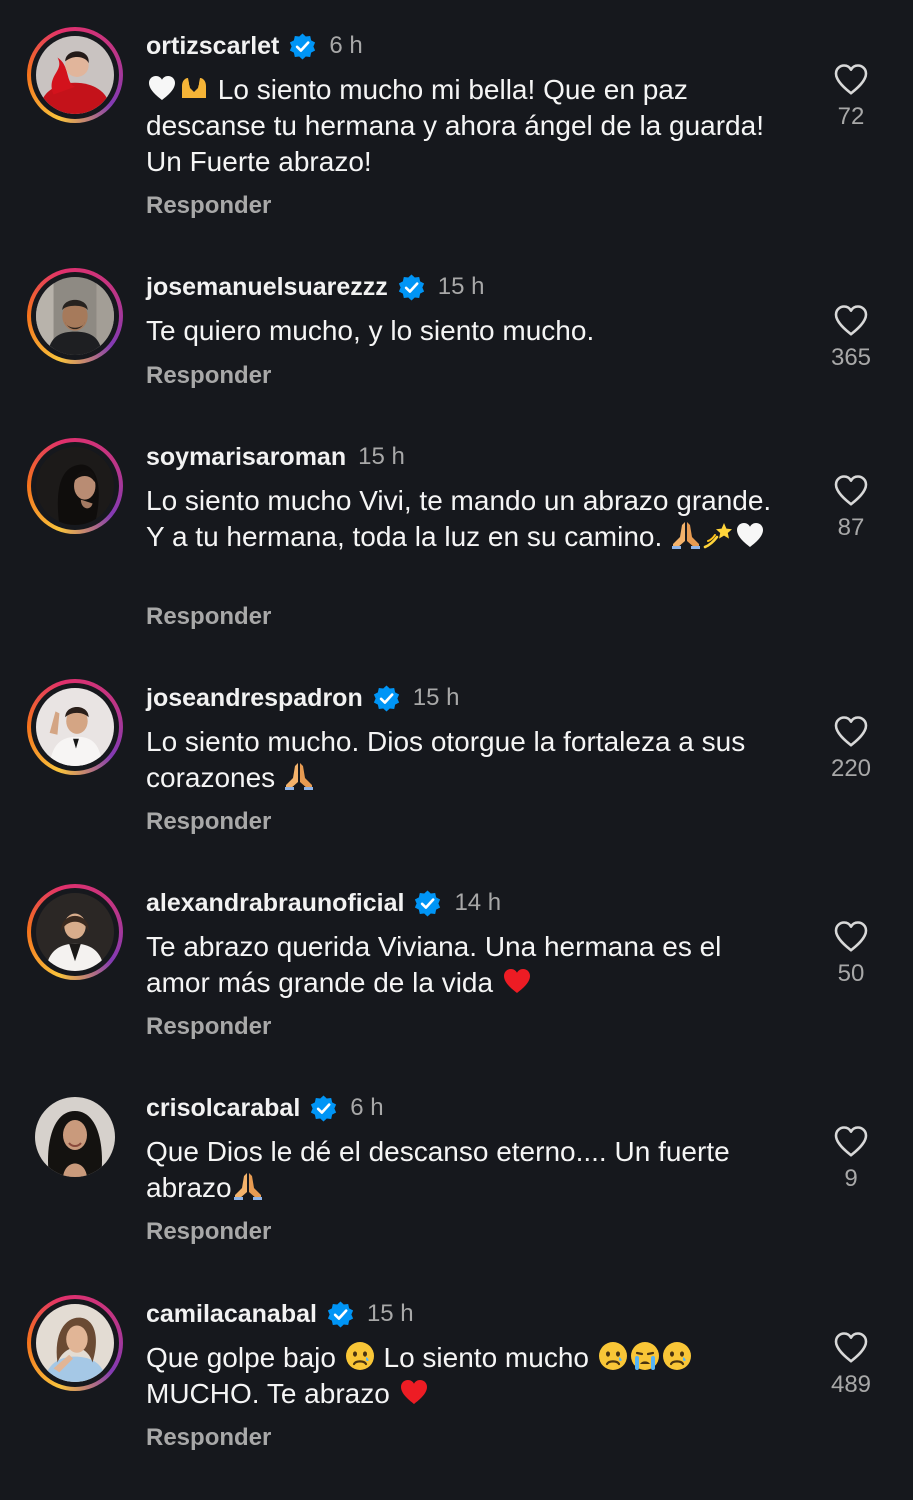 The image size is (913, 1500). What do you see at coordinates (851, 527) in the screenshot?
I see `like-count: 87` at bounding box center [851, 527].